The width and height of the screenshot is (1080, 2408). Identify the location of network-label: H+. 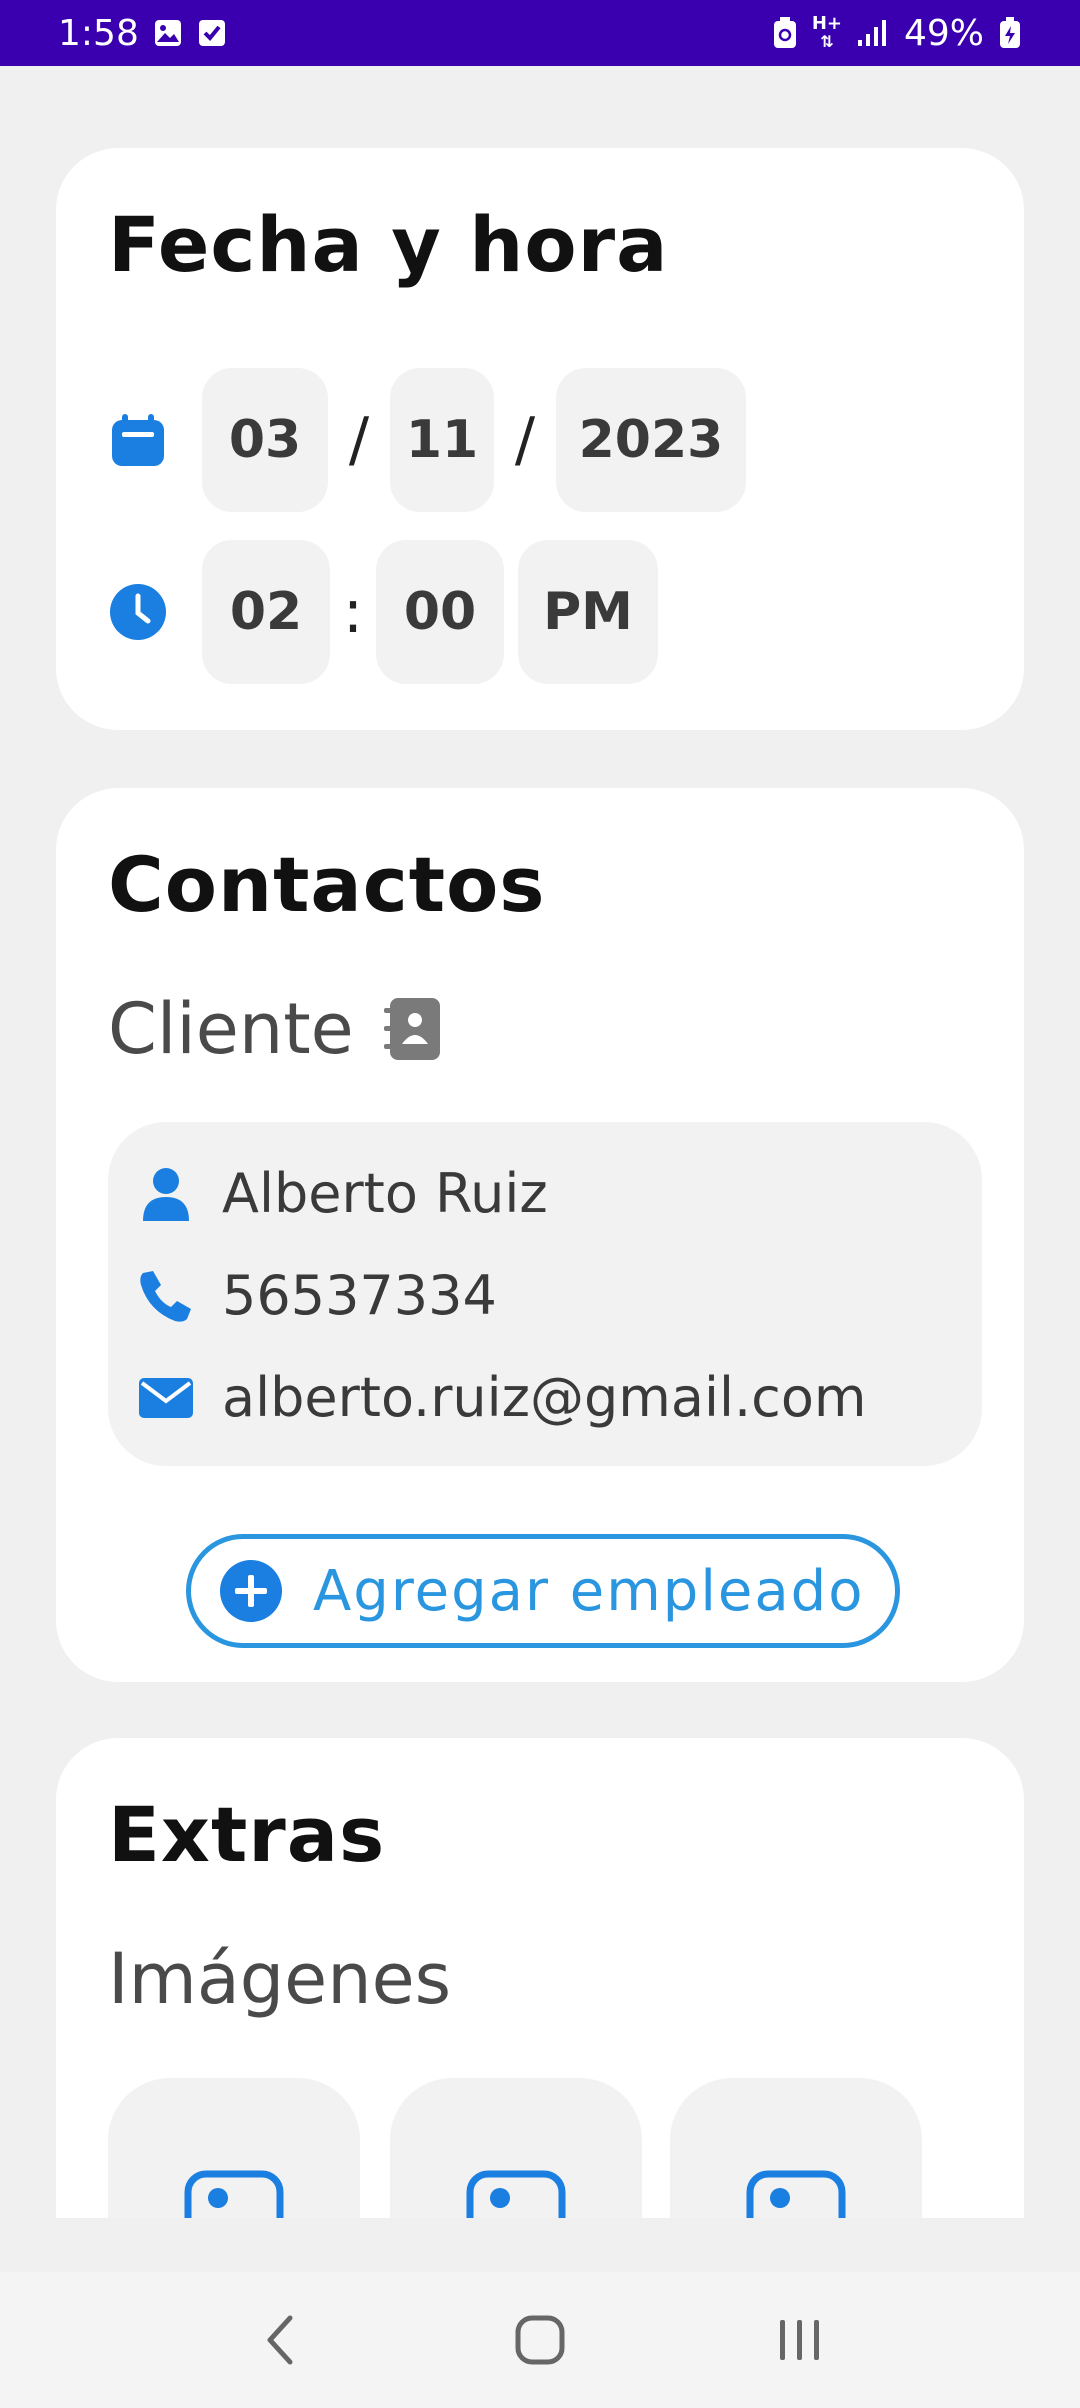
(826, 23).